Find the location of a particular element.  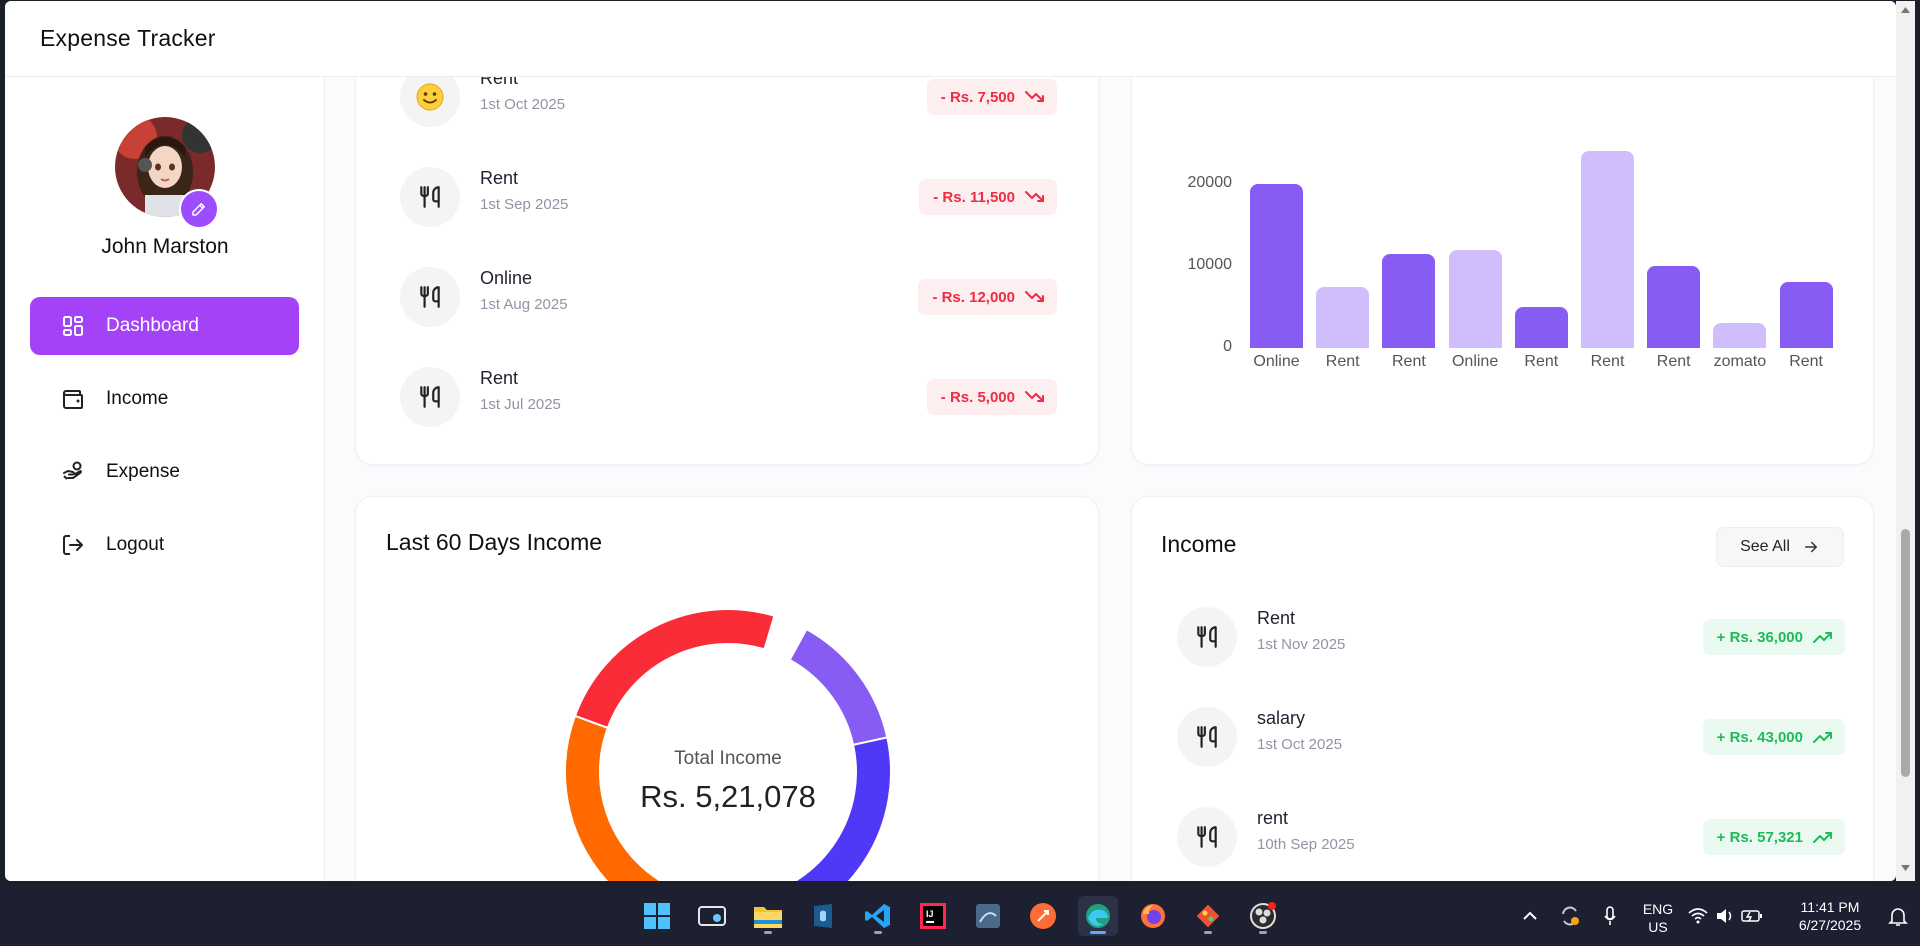

list-item: Rent 1st Nov 2025 + Rs. 36,000 is located at coordinates (1511, 637).